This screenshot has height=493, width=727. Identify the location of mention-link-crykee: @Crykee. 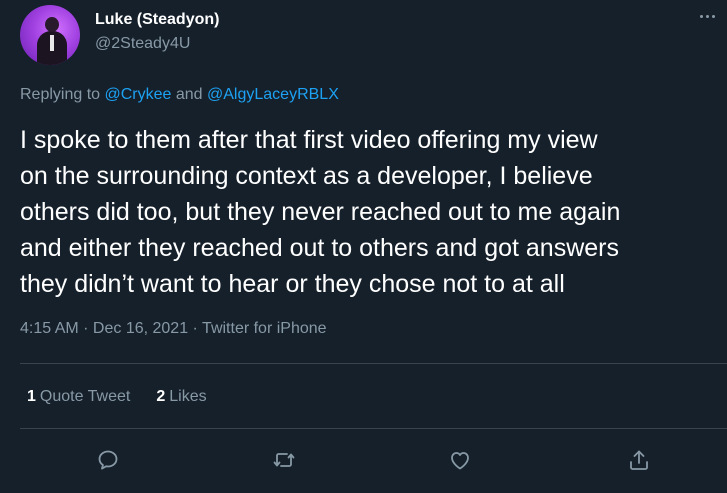
(138, 94).